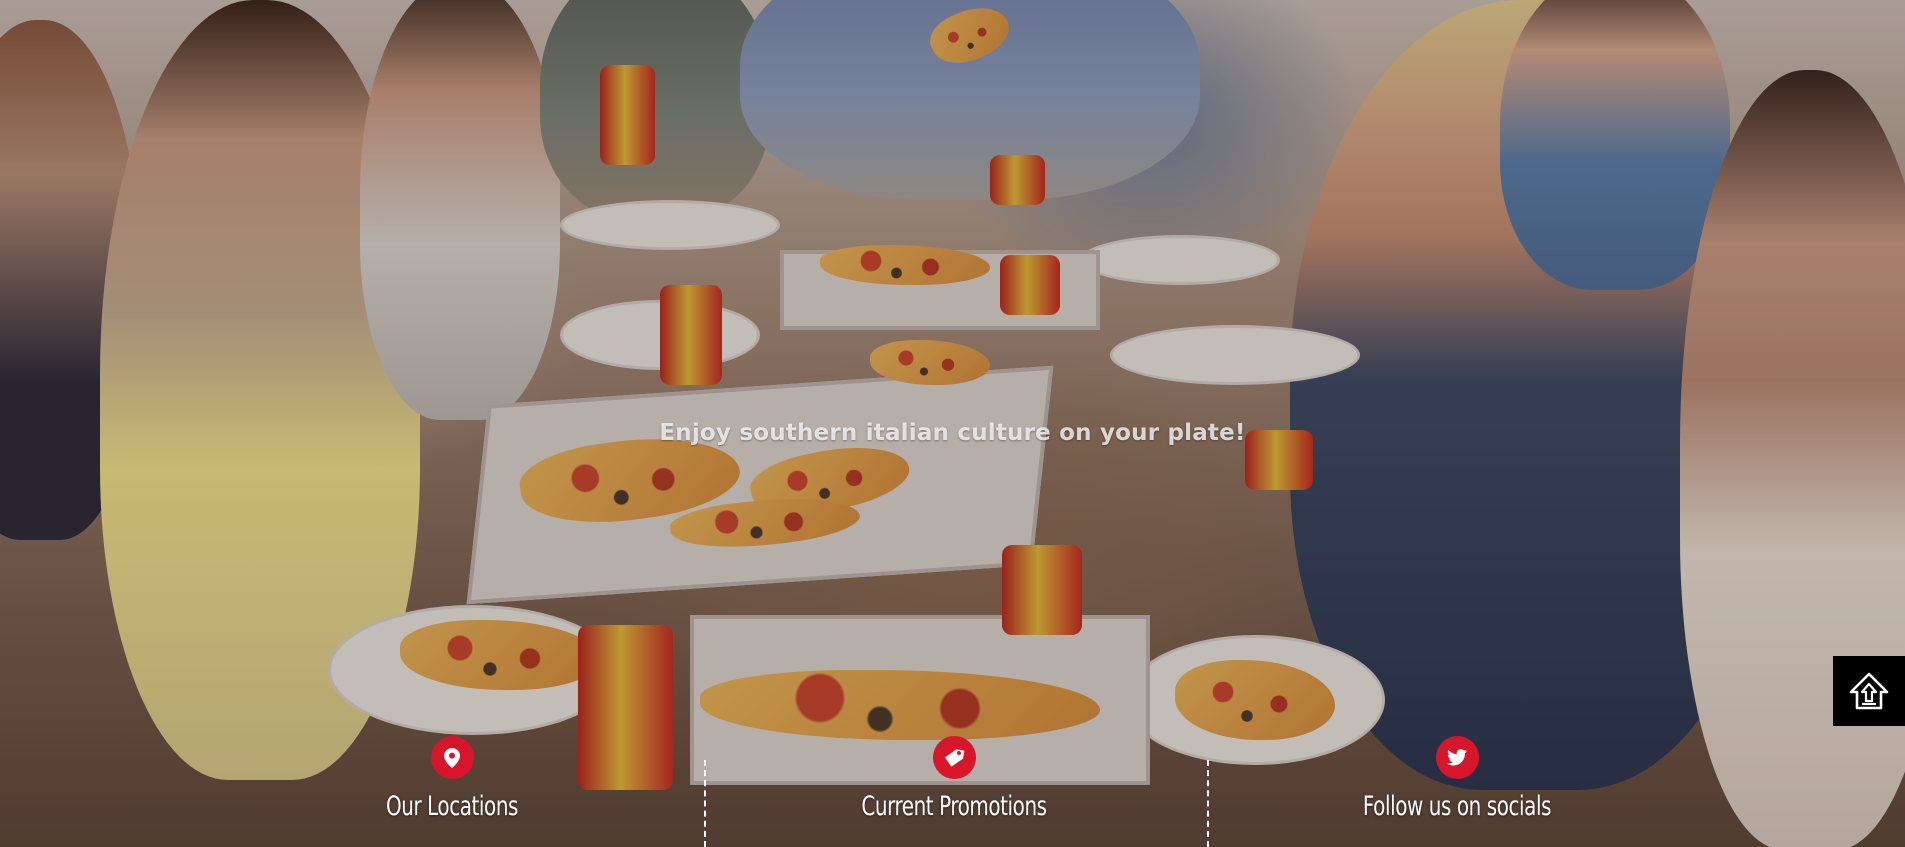 Image resolution: width=1905 pixels, height=847 pixels. Describe the element at coordinates (953, 806) in the screenshot. I see `feature-label: Current Promotions` at that location.